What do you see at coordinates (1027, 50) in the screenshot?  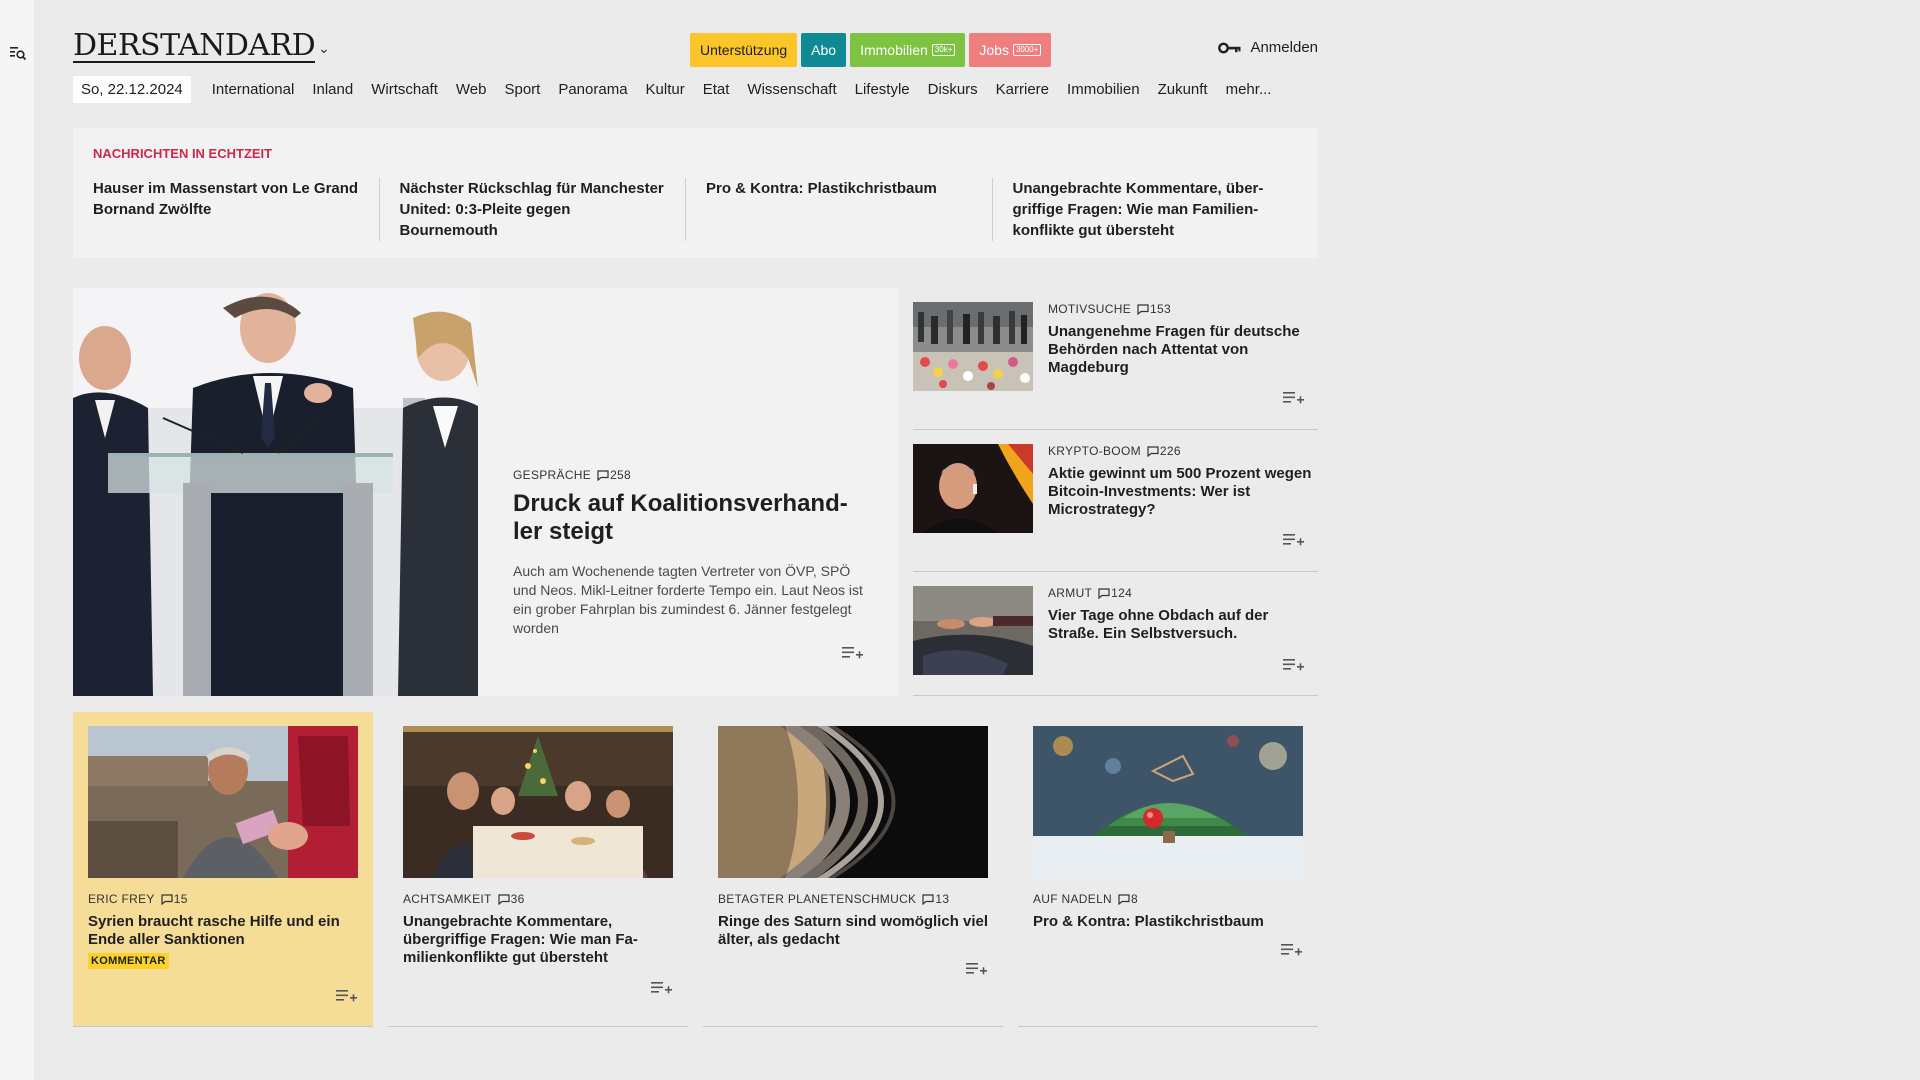 I see `jobs-count-tag: 3000+` at bounding box center [1027, 50].